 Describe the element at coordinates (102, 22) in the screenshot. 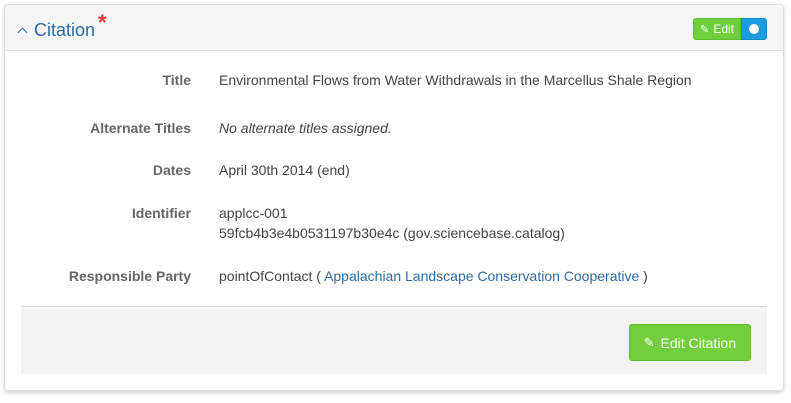

I see `required-marker: *` at that location.